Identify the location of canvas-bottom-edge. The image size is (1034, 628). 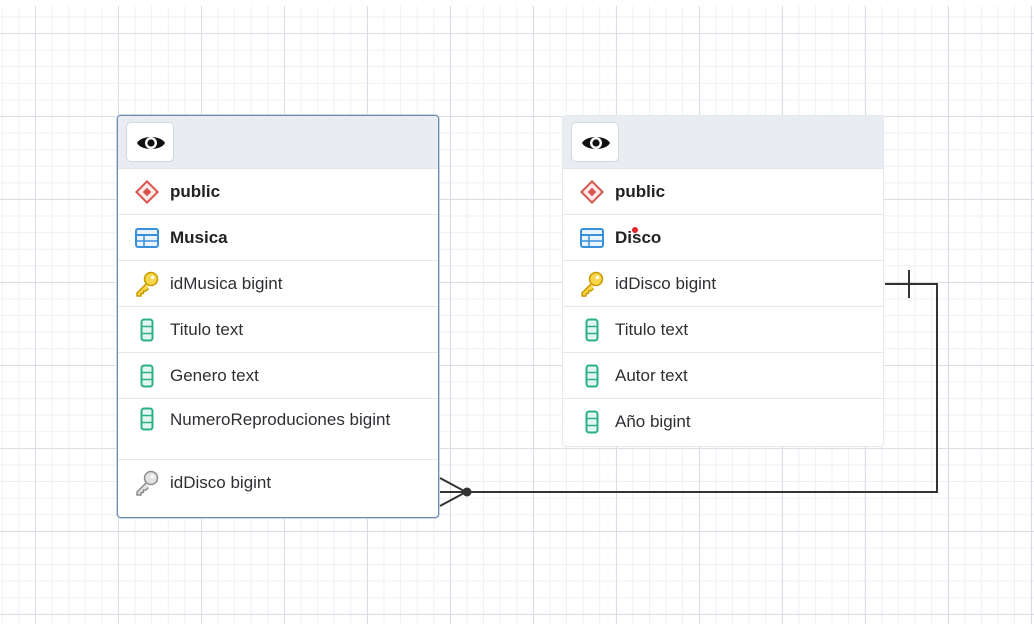
(517, 626).